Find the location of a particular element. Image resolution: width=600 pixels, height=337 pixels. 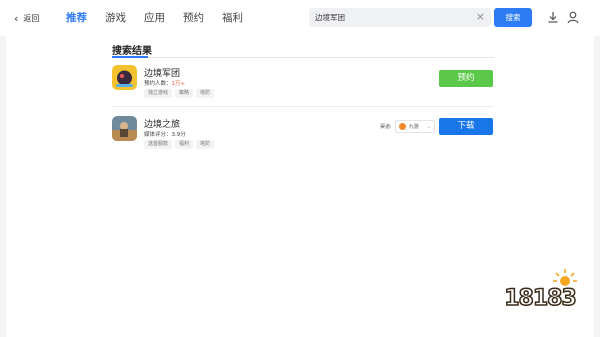

channel-value: 九游 is located at coordinates (413, 127).